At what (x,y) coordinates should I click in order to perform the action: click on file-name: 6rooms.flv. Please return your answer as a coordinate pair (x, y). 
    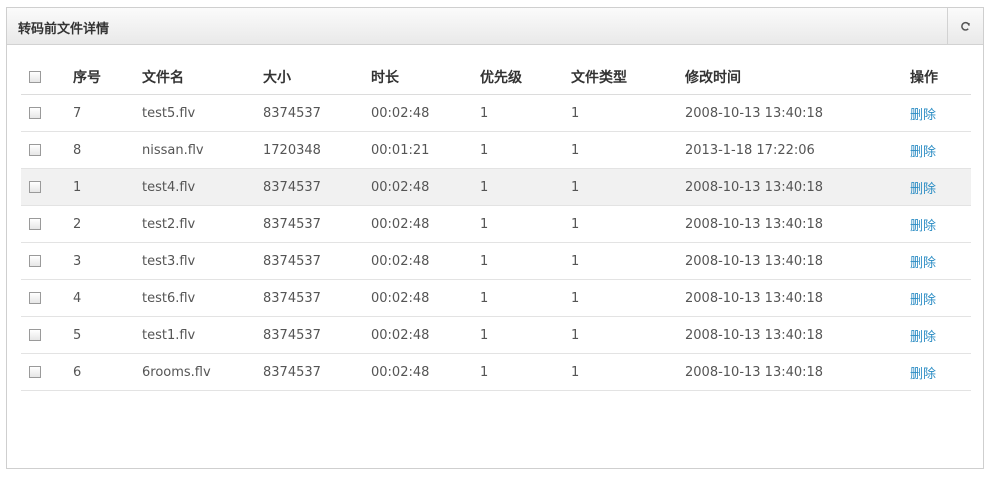
    Looking at the image, I should click on (202, 372).